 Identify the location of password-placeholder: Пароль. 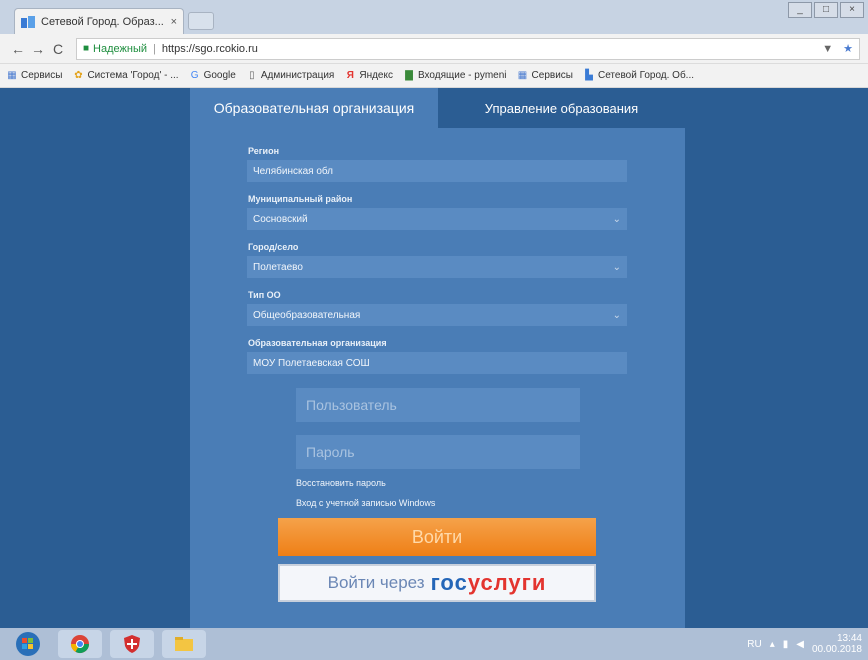
(330, 452).